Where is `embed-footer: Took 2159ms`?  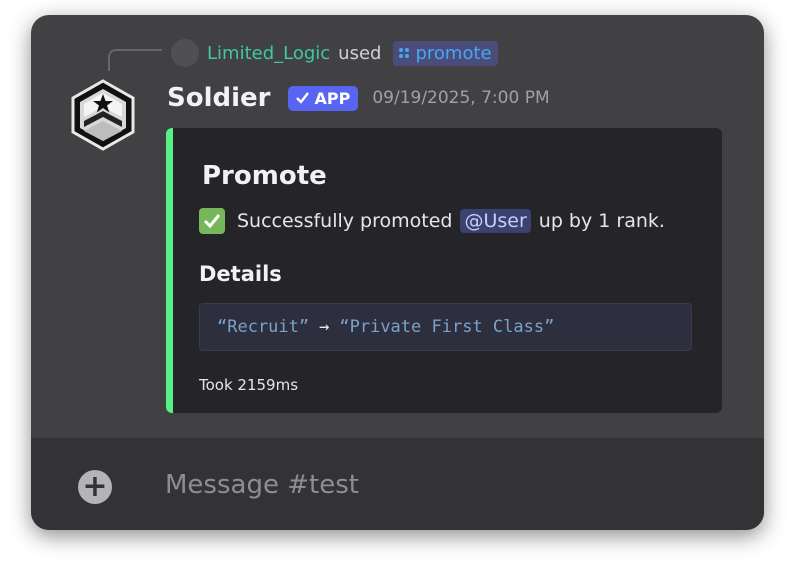 embed-footer: Took 2159ms is located at coordinates (249, 385).